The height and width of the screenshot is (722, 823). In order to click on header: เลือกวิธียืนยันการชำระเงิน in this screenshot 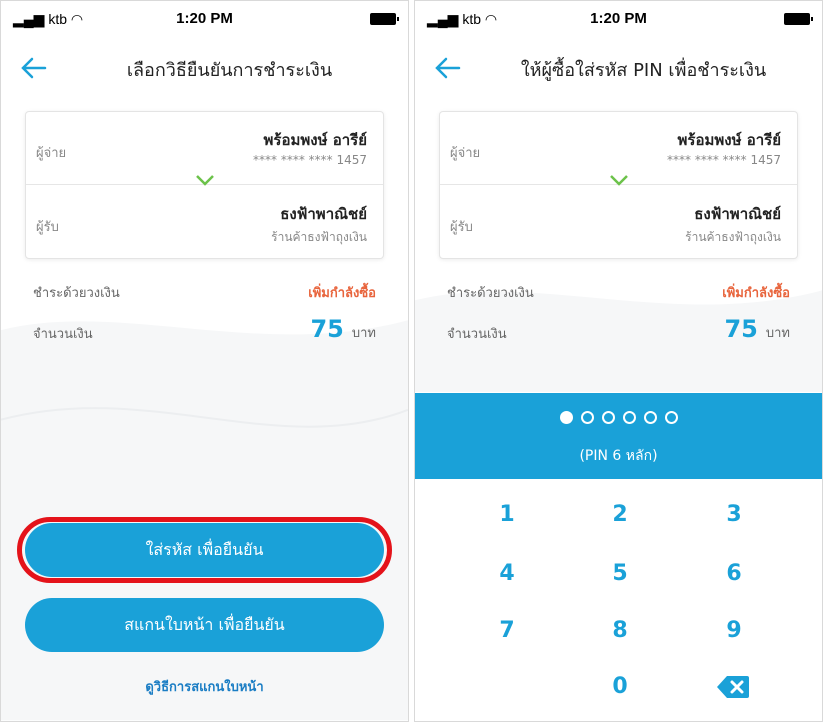, I will do `click(204, 68)`.